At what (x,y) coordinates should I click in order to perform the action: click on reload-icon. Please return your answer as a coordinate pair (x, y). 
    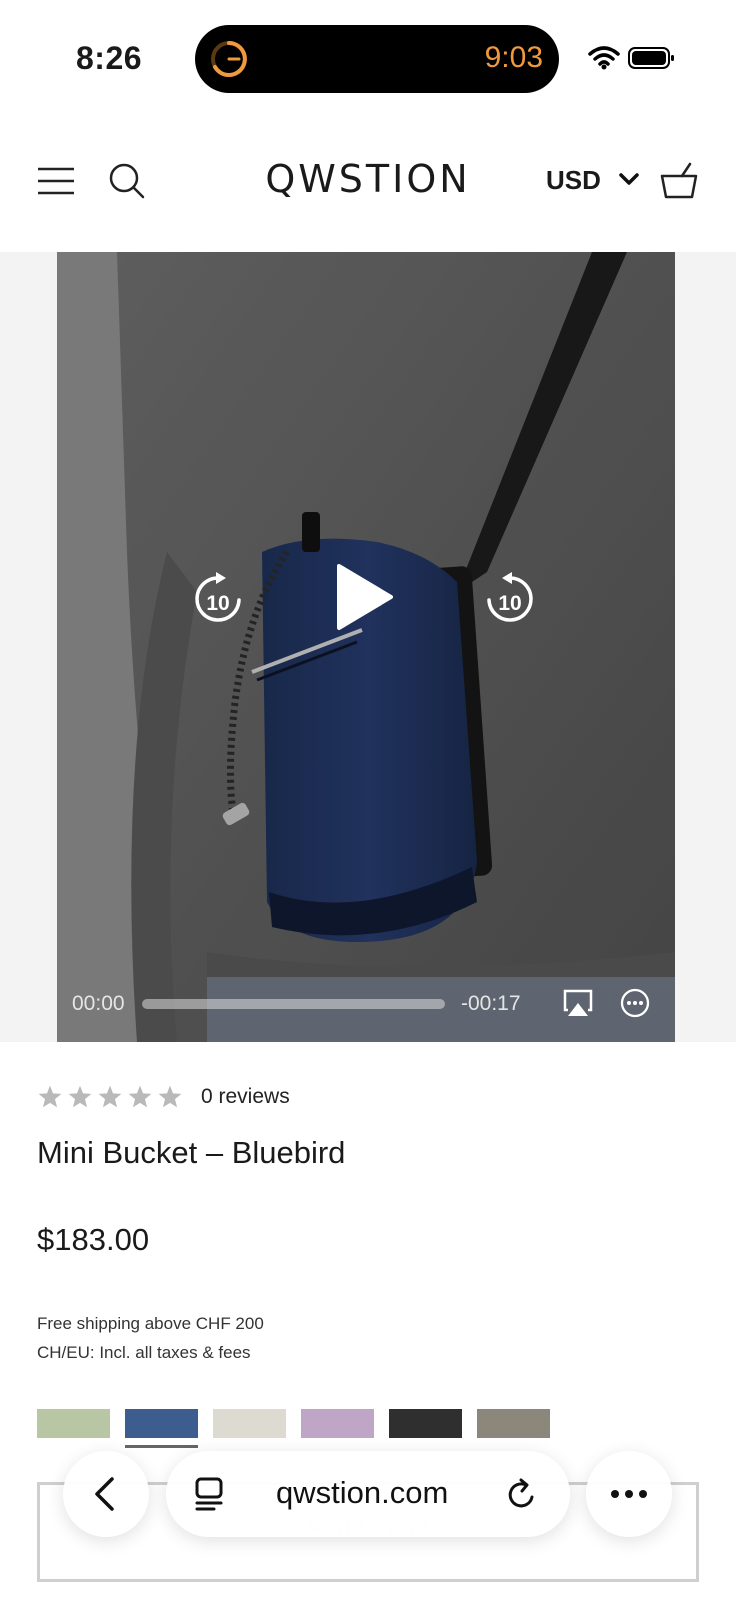
    Looking at the image, I should click on (522, 1494).